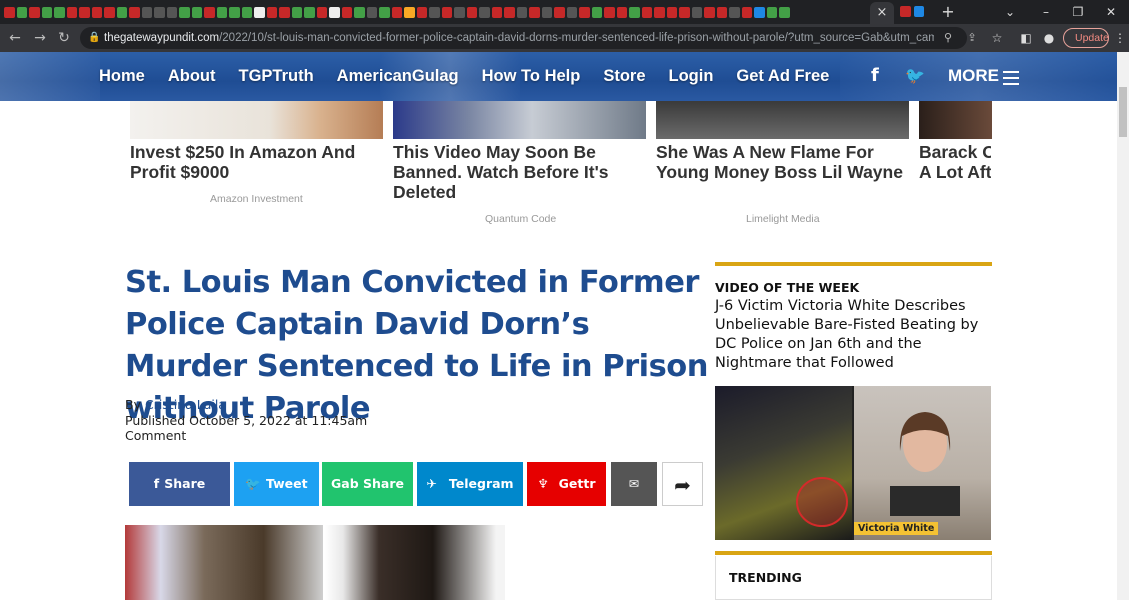 This screenshot has height=600, width=1129. What do you see at coordinates (682, 484) in the screenshot?
I see `more-share-button: ➦` at bounding box center [682, 484].